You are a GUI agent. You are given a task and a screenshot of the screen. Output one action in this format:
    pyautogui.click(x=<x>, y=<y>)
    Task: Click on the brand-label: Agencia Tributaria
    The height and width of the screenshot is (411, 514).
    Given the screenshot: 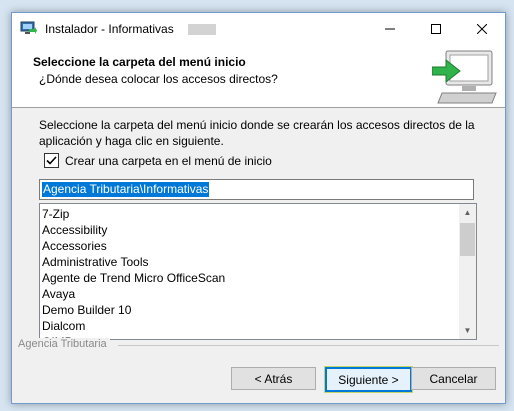 What is the action you would take?
    pyautogui.click(x=64, y=344)
    